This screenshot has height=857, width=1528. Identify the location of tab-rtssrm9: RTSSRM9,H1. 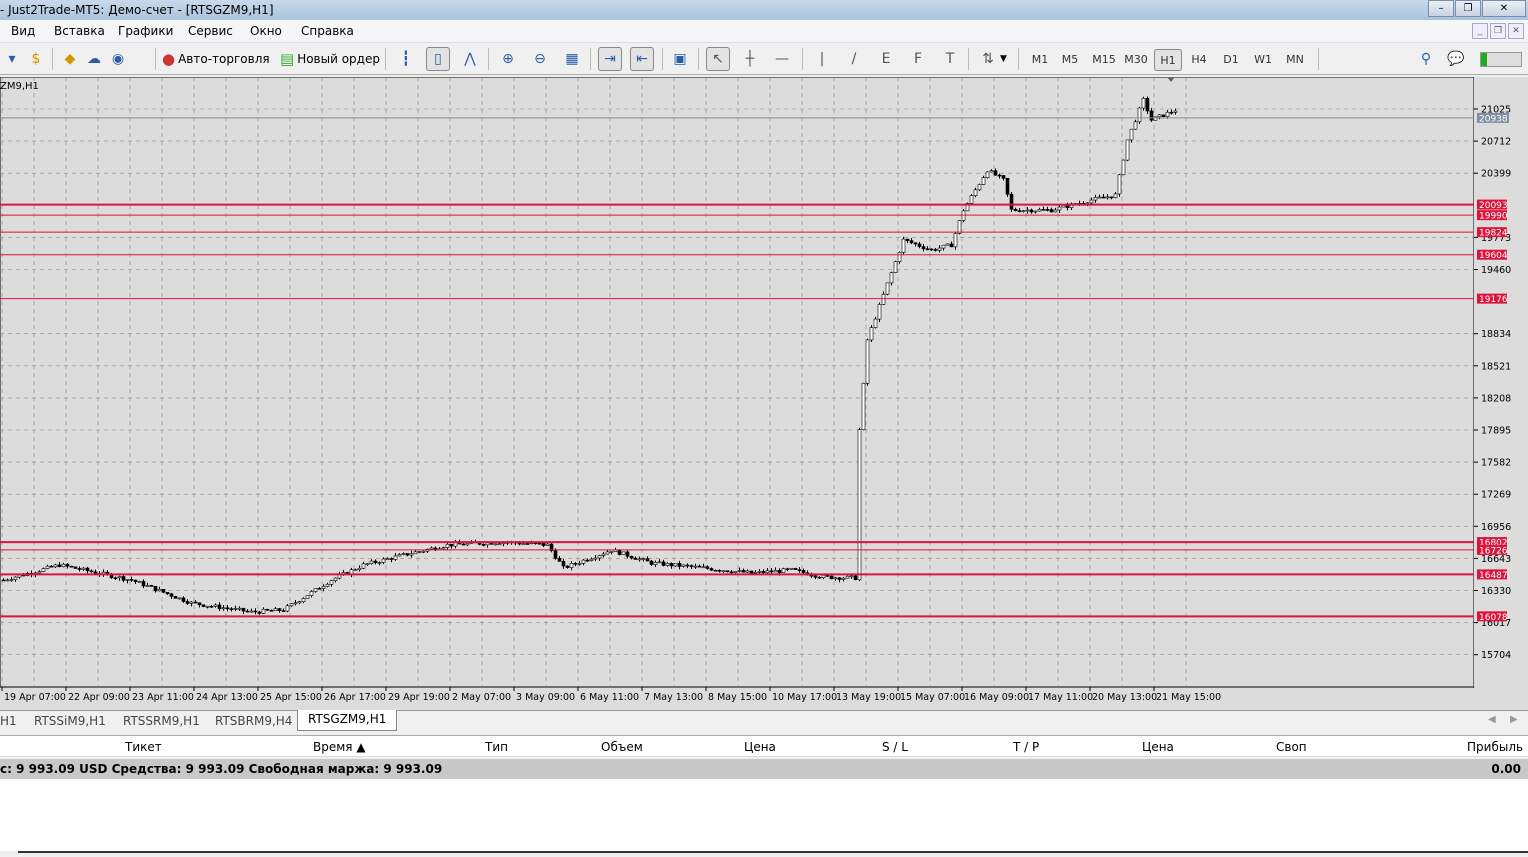
(161, 721).